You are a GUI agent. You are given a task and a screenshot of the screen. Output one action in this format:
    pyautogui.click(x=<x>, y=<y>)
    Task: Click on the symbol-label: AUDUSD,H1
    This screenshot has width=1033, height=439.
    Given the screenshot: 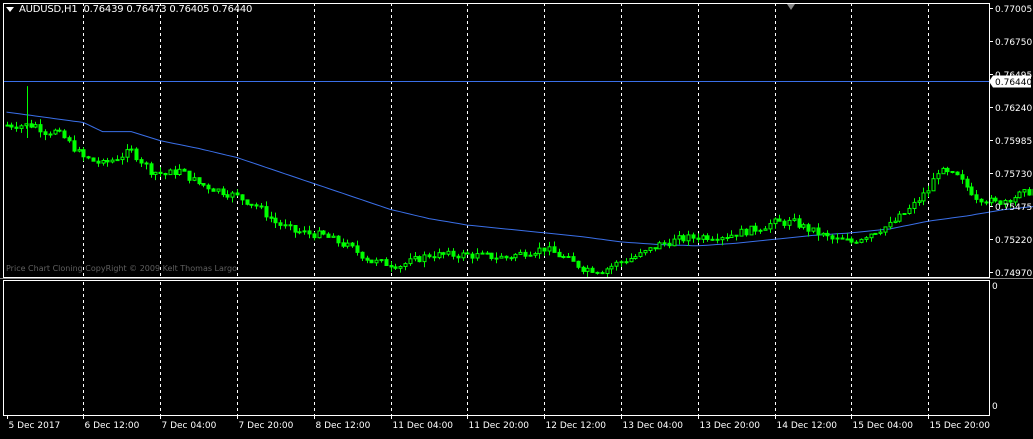 What is the action you would take?
    pyautogui.click(x=48, y=9)
    